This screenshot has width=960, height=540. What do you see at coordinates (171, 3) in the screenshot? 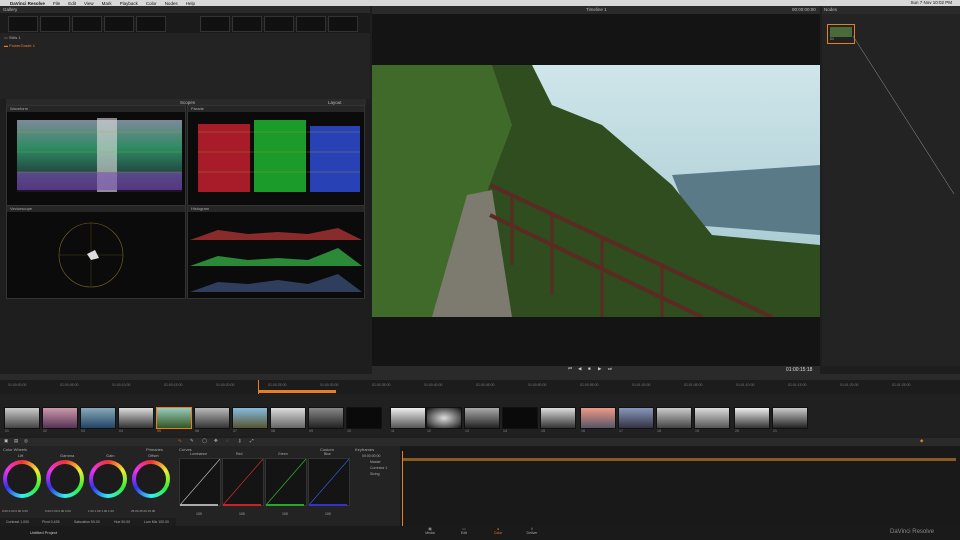
I see `menu-nodes: Nodes` at bounding box center [171, 3].